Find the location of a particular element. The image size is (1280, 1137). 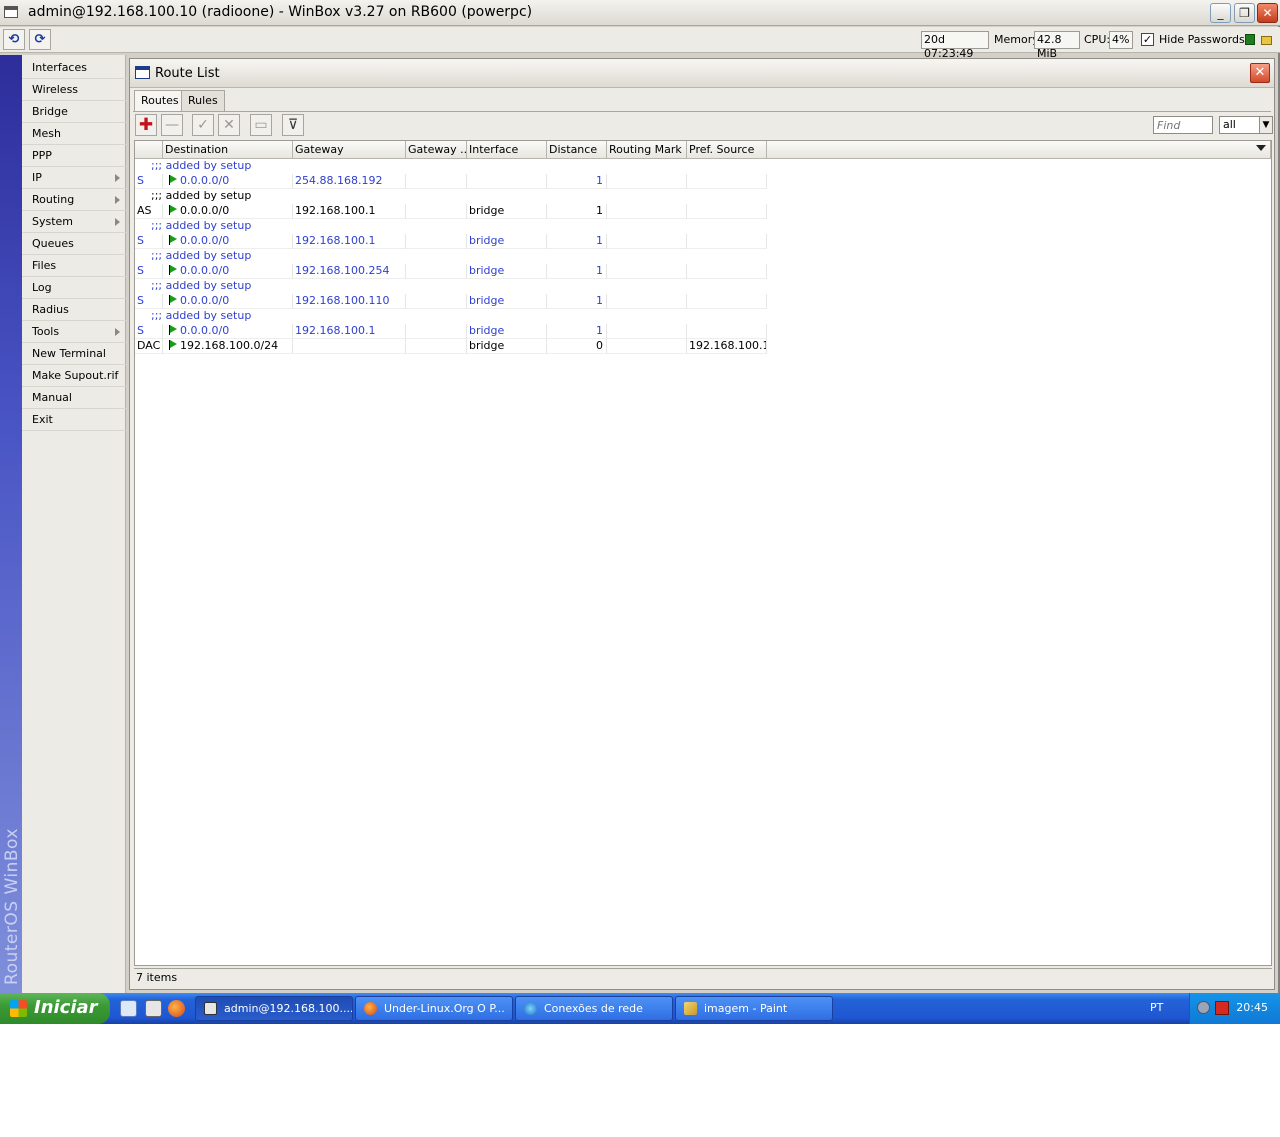

row-interface: bridge is located at coordinates (507, 271).